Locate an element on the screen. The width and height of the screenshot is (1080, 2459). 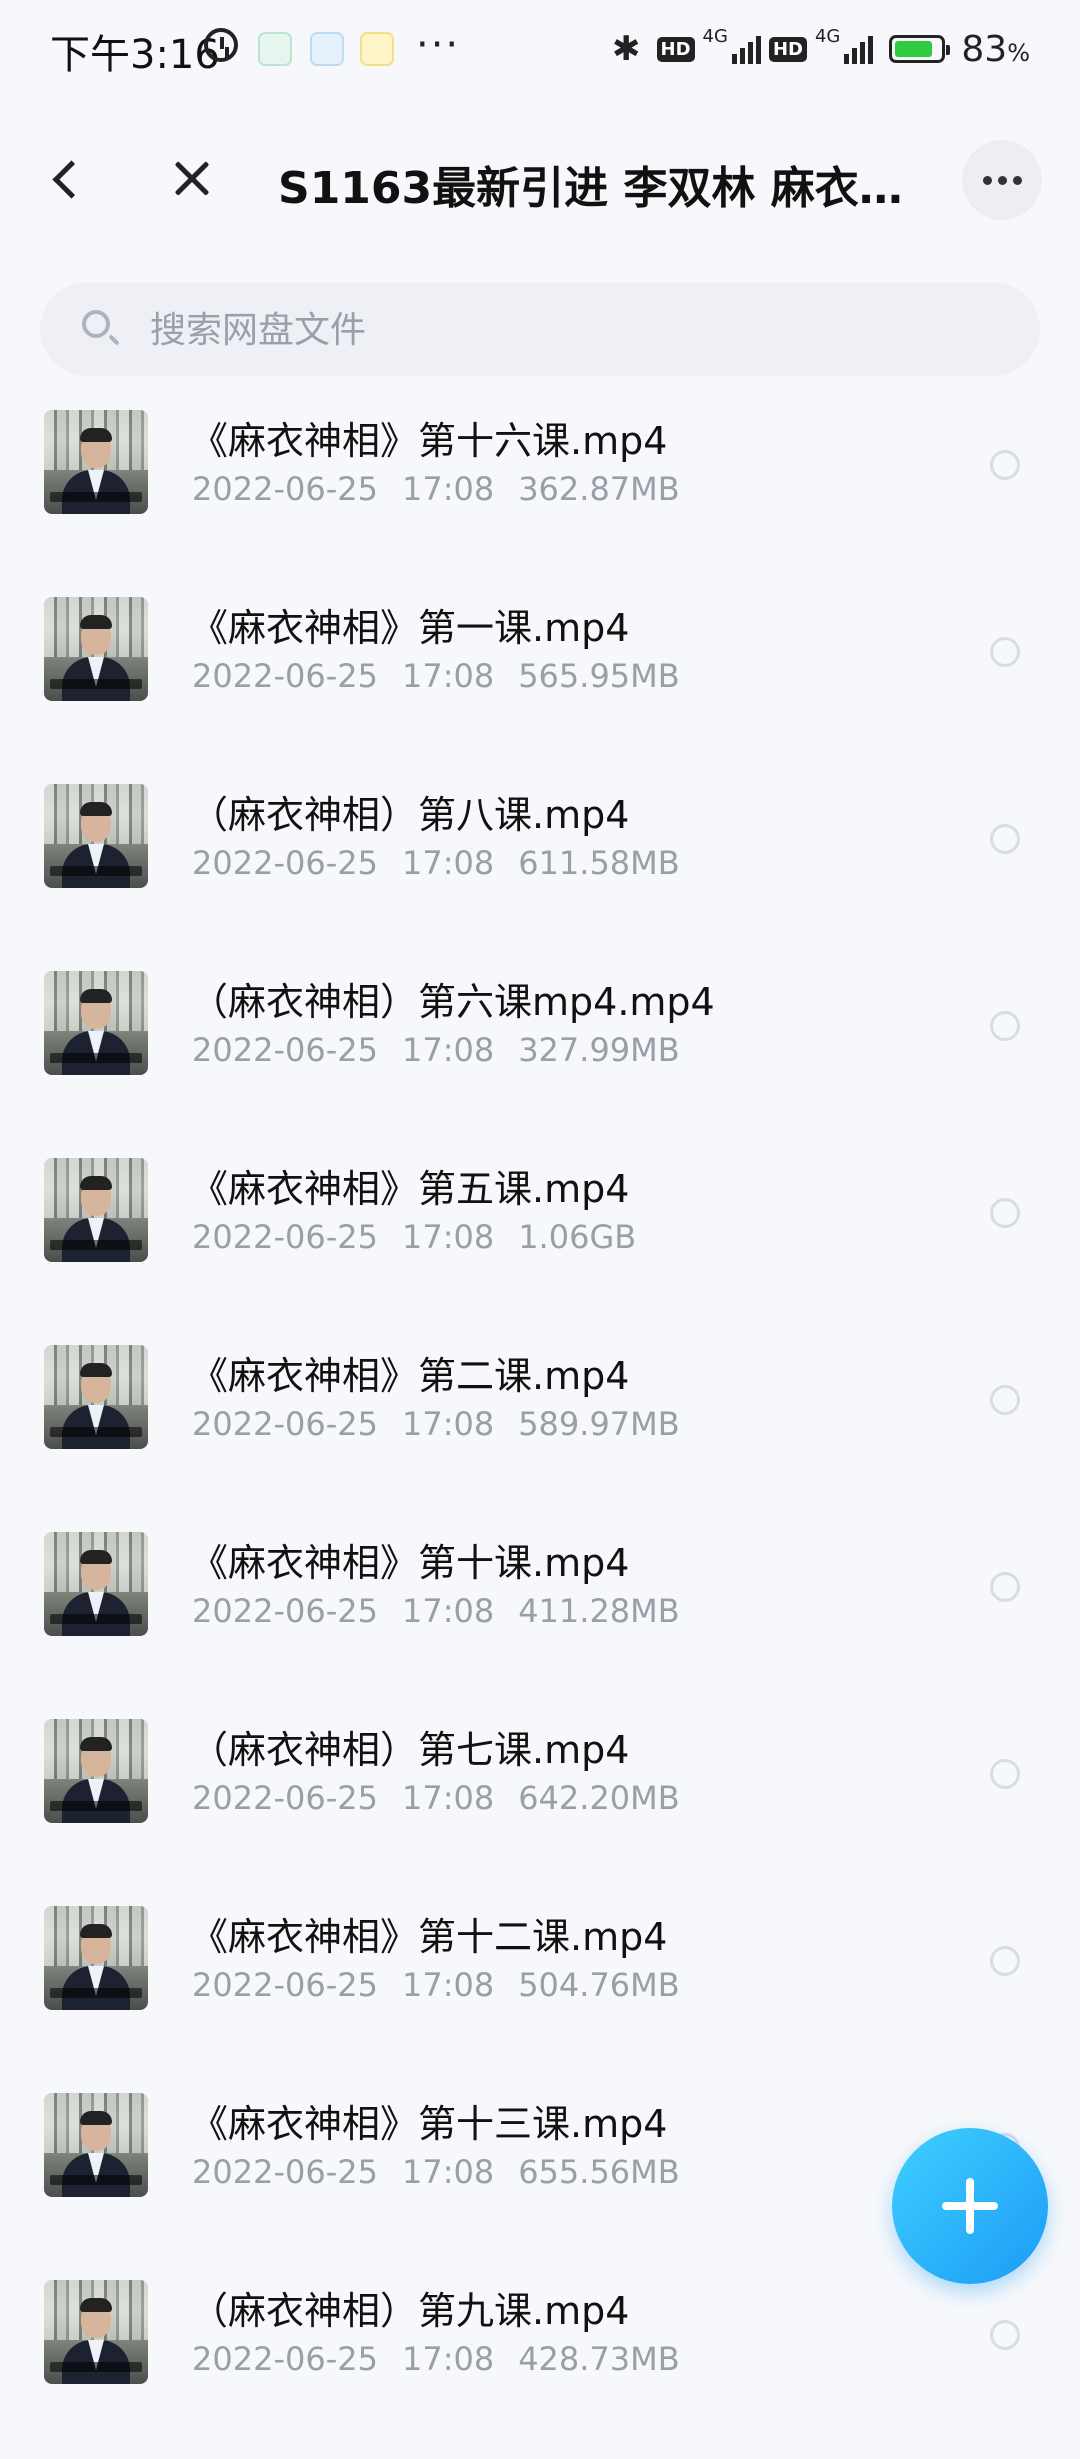
file-meta: 2022-06-25 17:08 504.76MB is located at coordinates (448, 1985).